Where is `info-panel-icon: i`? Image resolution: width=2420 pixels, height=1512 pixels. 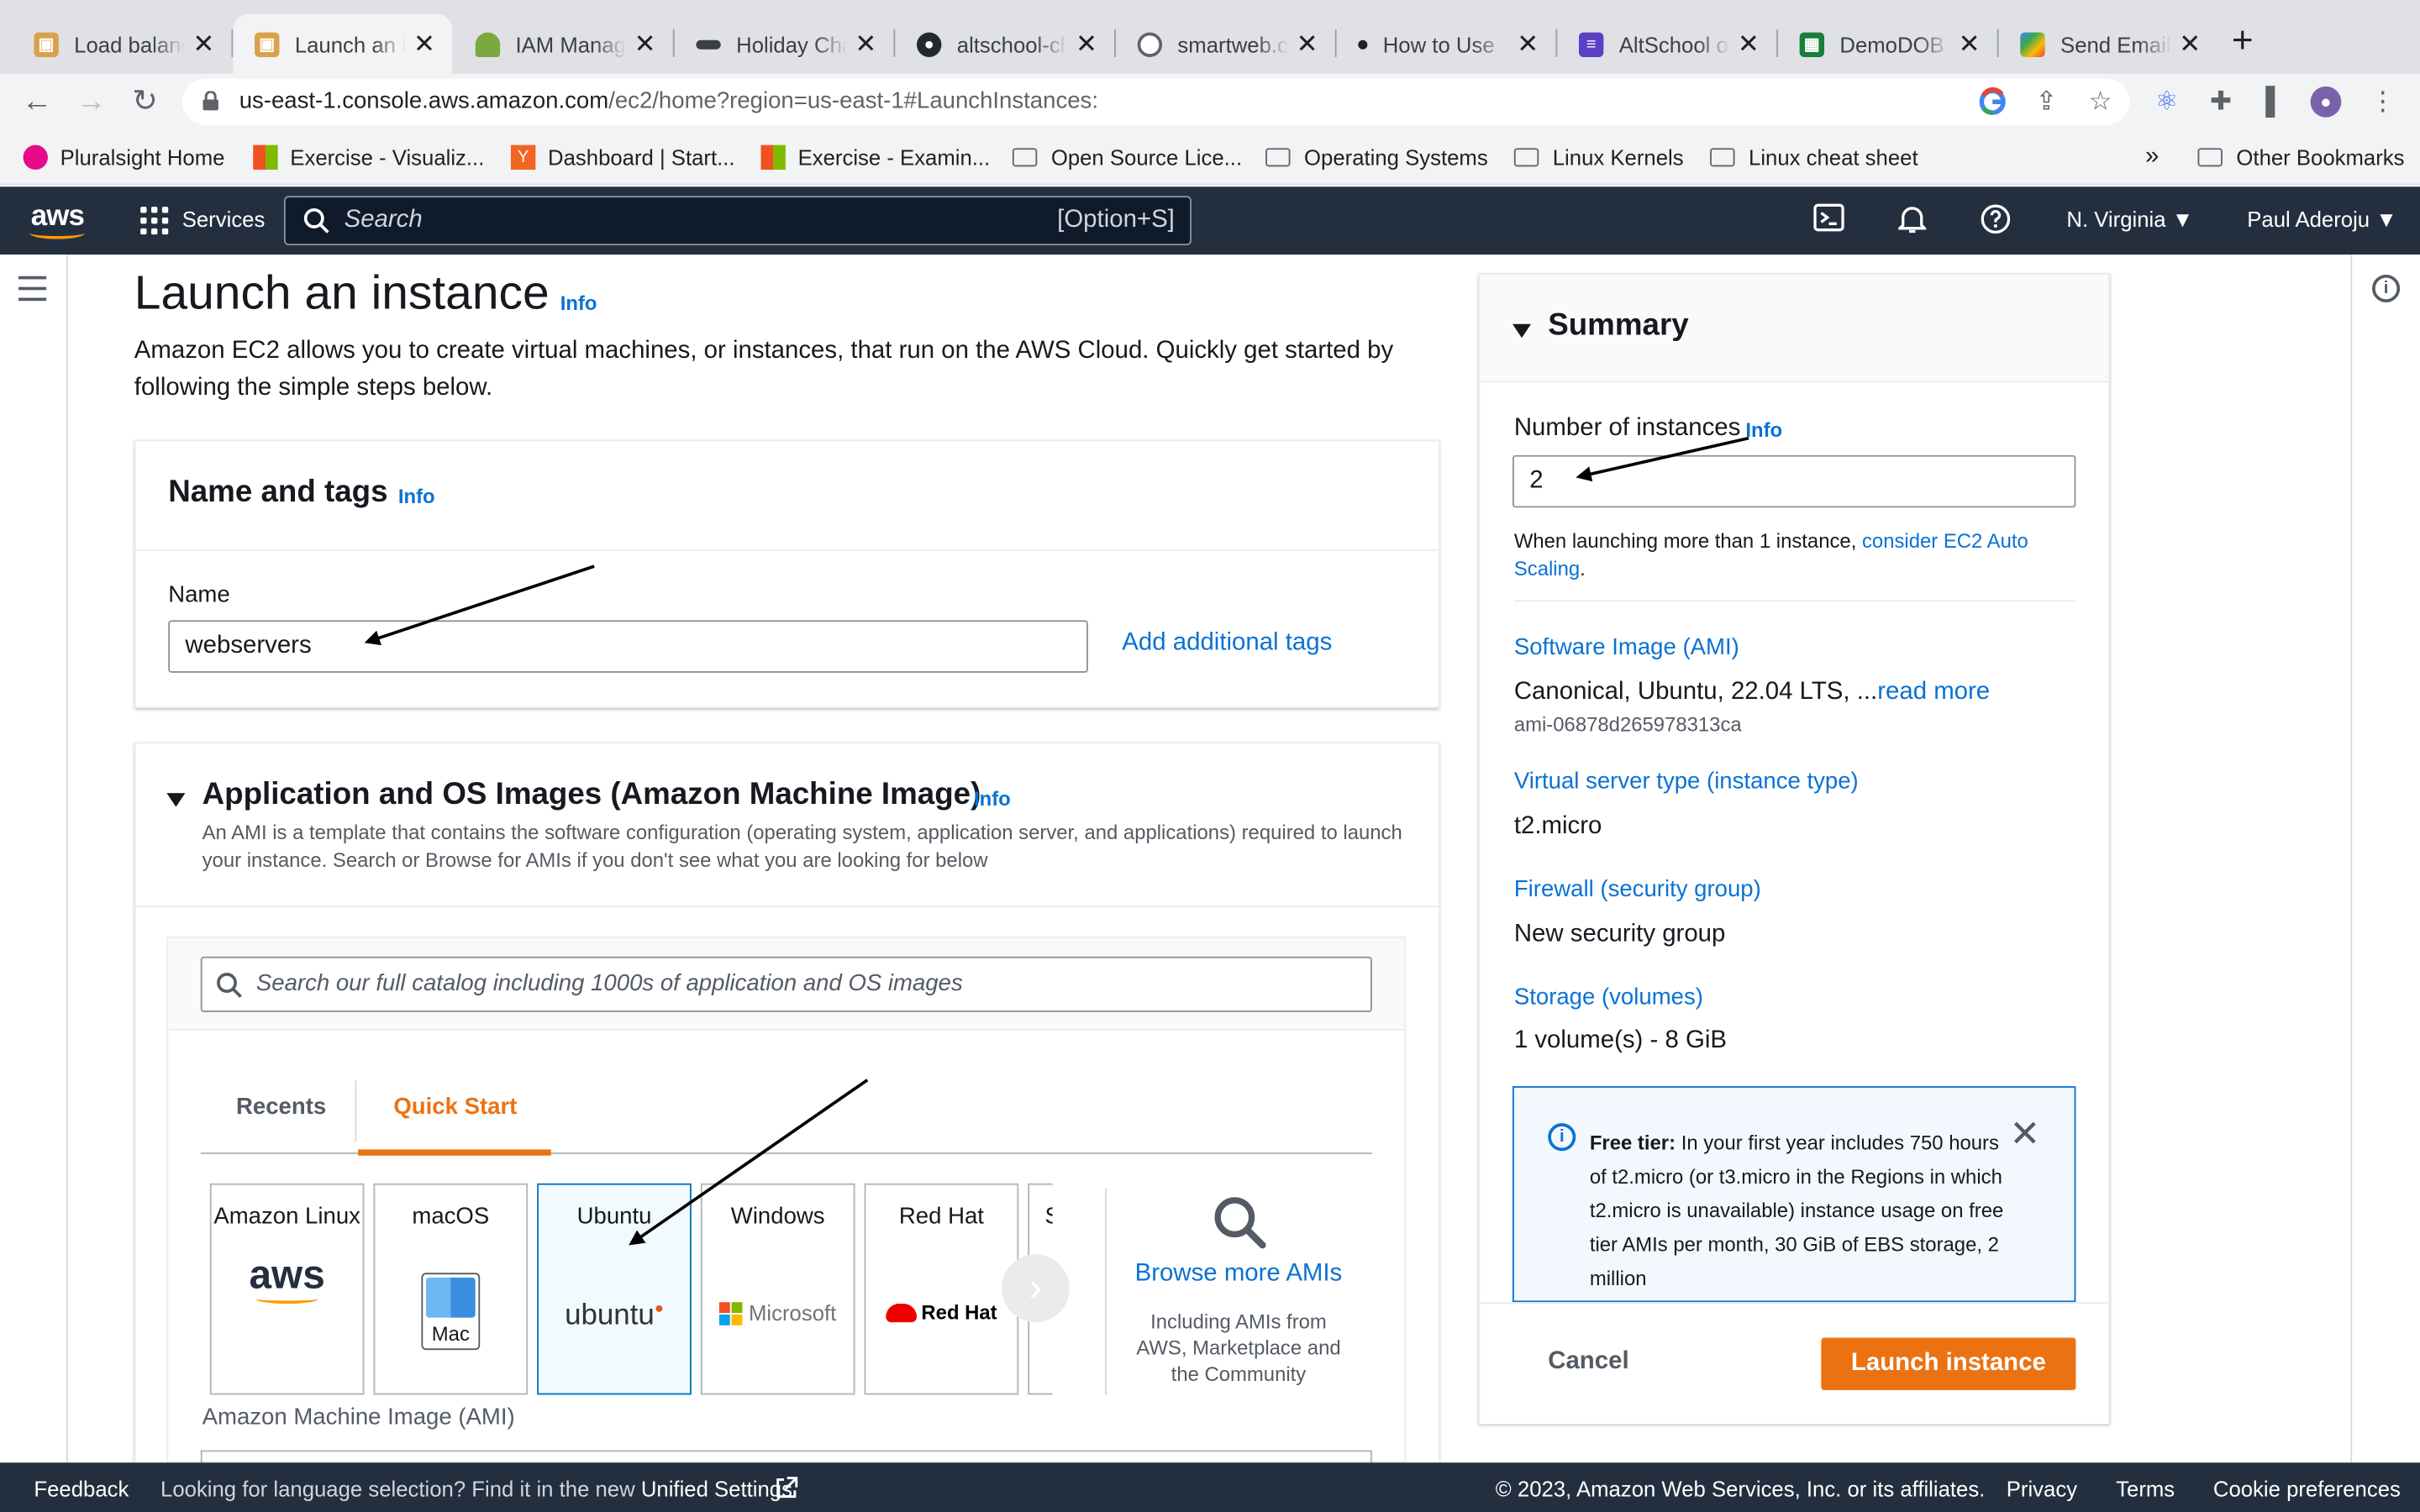
info-panel-icon: i is located at coordinates (2387, 288).